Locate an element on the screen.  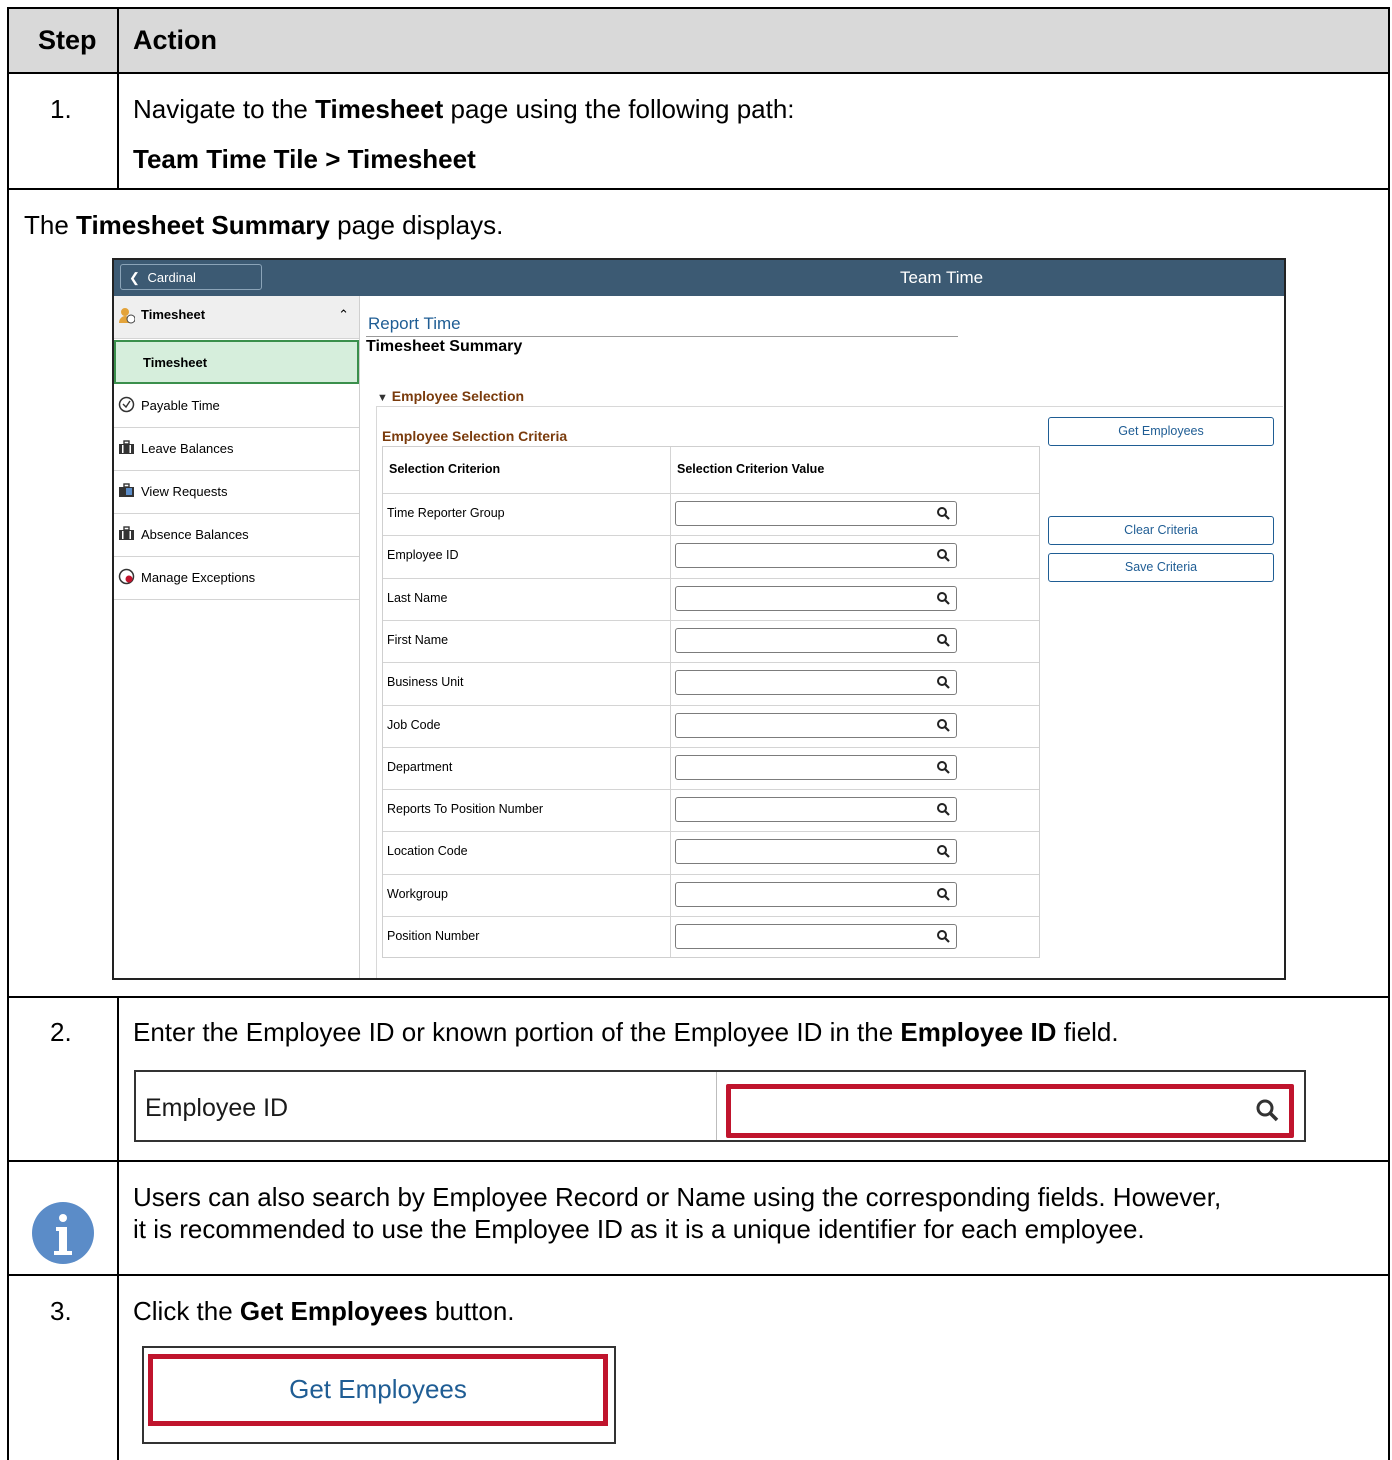
get-employees-button: Get Employees is located at coordinates (1161, 431).